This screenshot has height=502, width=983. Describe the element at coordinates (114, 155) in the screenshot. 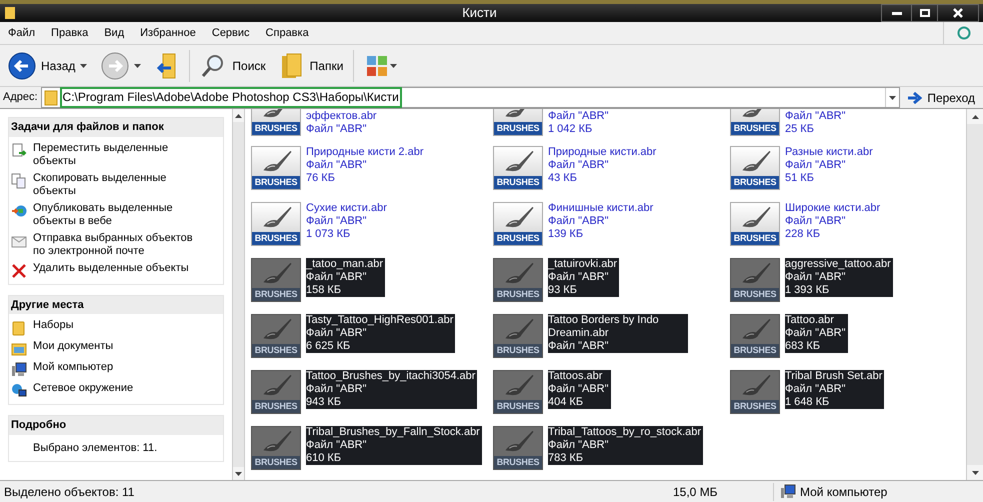

I see `task-link: Переместить выделенные объекты` at that location.